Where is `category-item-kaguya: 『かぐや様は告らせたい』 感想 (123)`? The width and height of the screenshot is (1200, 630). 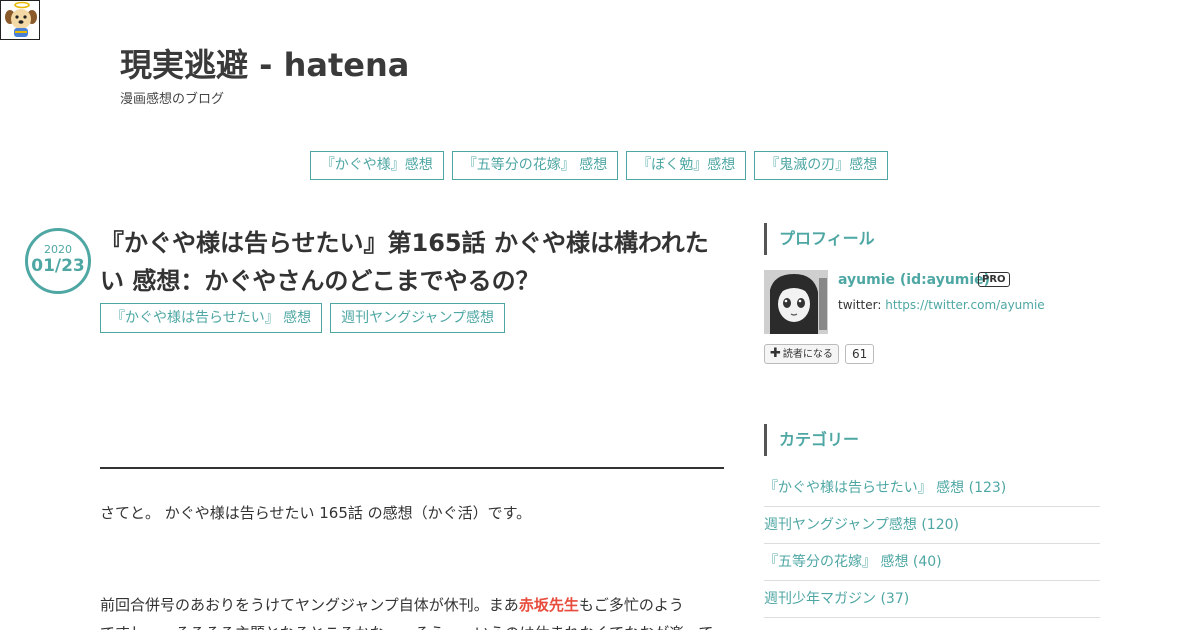
category-item-kaguya: 『かぐや様は告らせたい』 感想 (123) is located at coordinates (932, 488).